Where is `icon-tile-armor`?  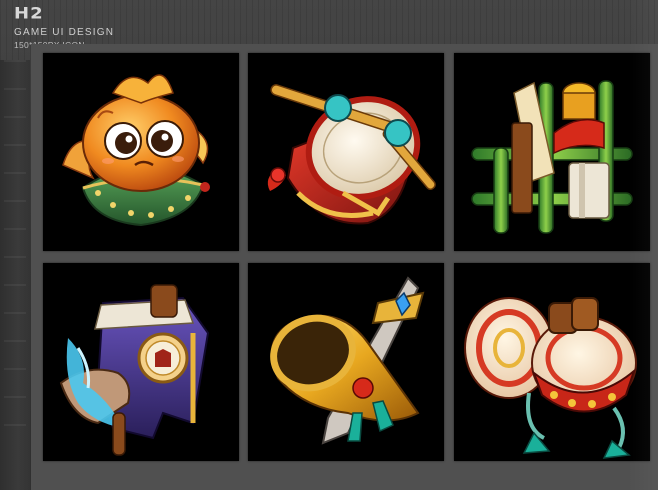 icon-tile-armor is located at coordinates (141, 362).